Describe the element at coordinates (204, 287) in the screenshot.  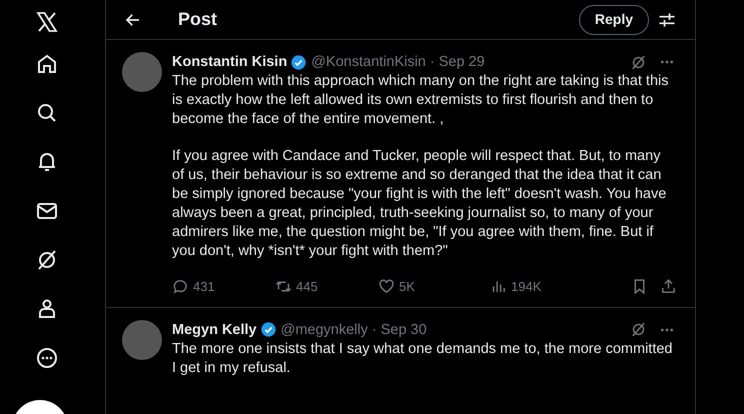
I see `reply-count: 431` at that location.